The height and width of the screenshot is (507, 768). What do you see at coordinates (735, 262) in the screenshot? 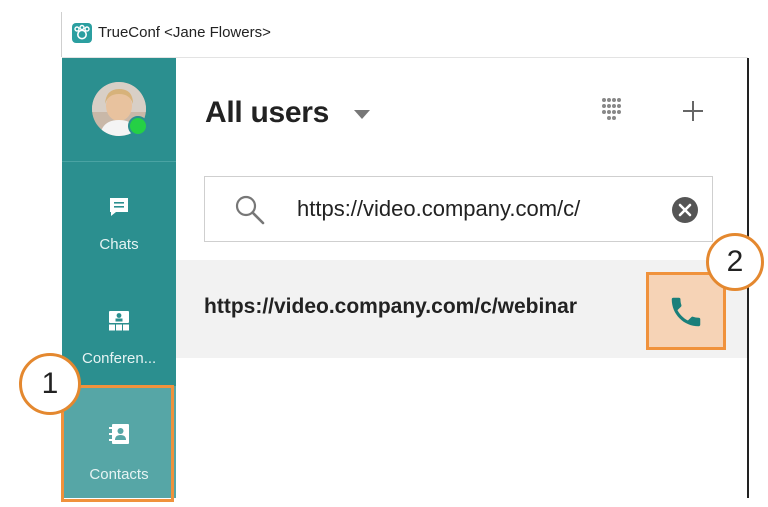
I see `step-callout-2: 2` at bounding box center [735, 262].